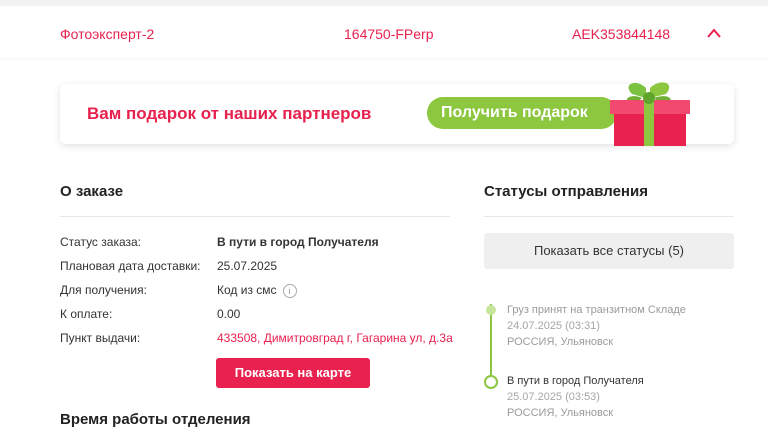  Describe the element at coordinates (522, 113) in the screenshot. I see `get-gift-button: Получить подарок` at that location.